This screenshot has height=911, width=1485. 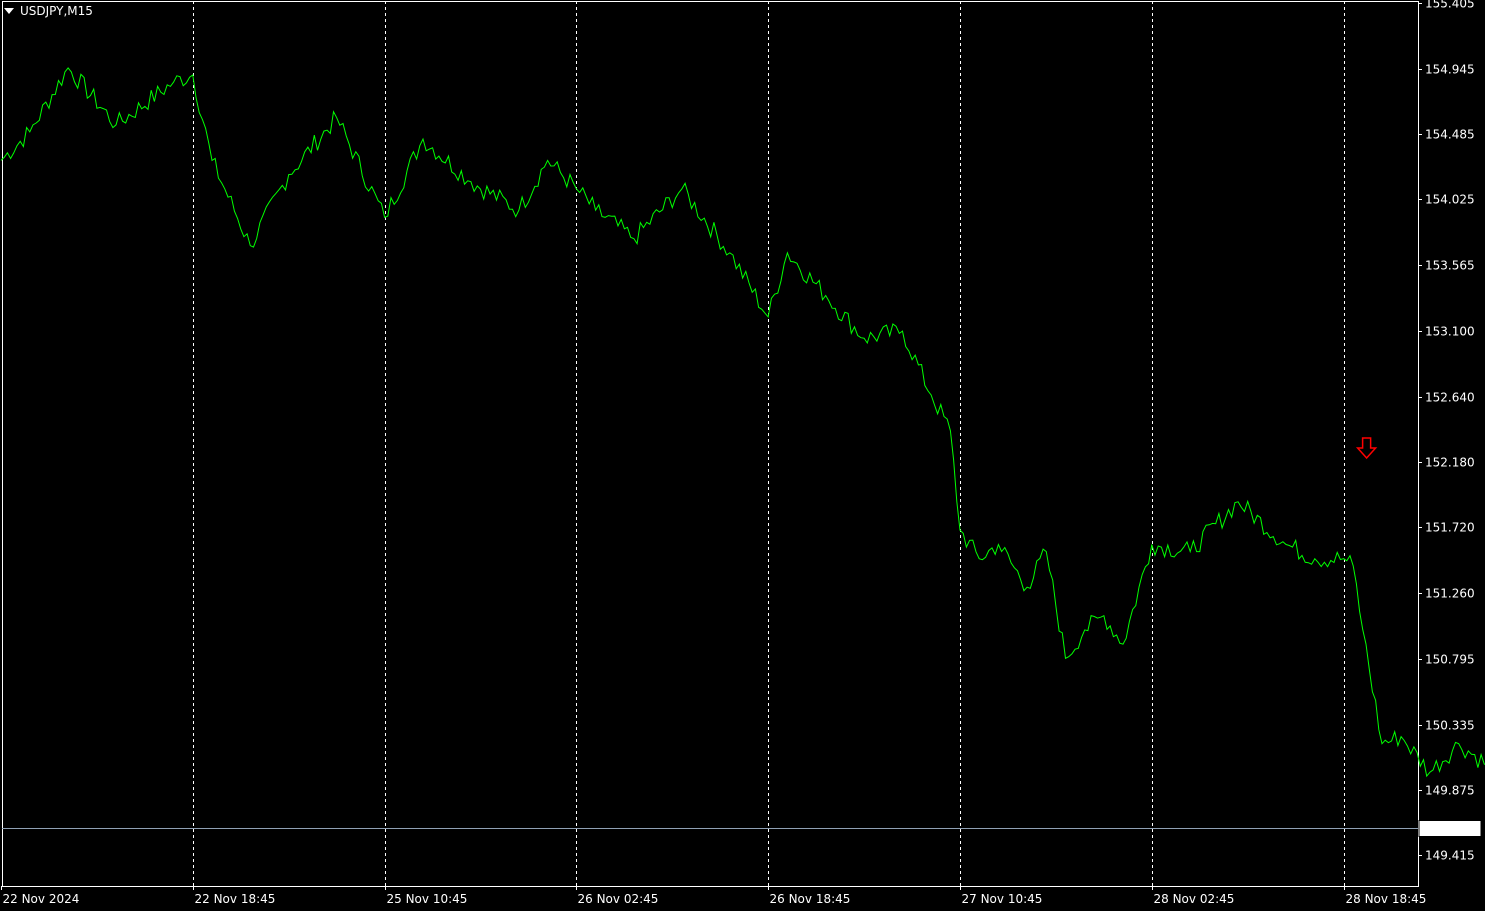 What do you see at coordinates (1450, 135) in the screenshot?
I see `y-tick-label: 154.485` at bounding box center [1450, 135].